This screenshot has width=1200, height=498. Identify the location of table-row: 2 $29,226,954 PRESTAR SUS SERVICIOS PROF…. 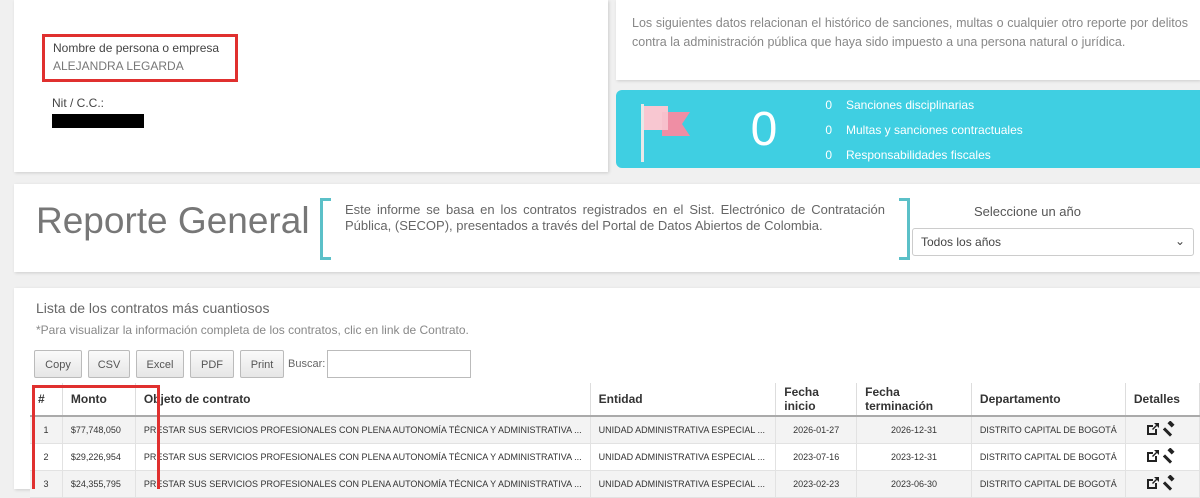
(615, 457).